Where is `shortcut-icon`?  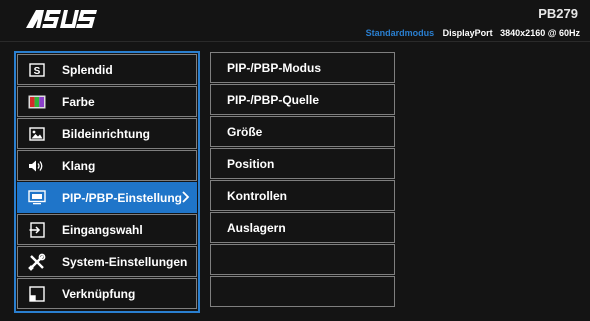 shortcut-icon is located at coordinates (37, 293).